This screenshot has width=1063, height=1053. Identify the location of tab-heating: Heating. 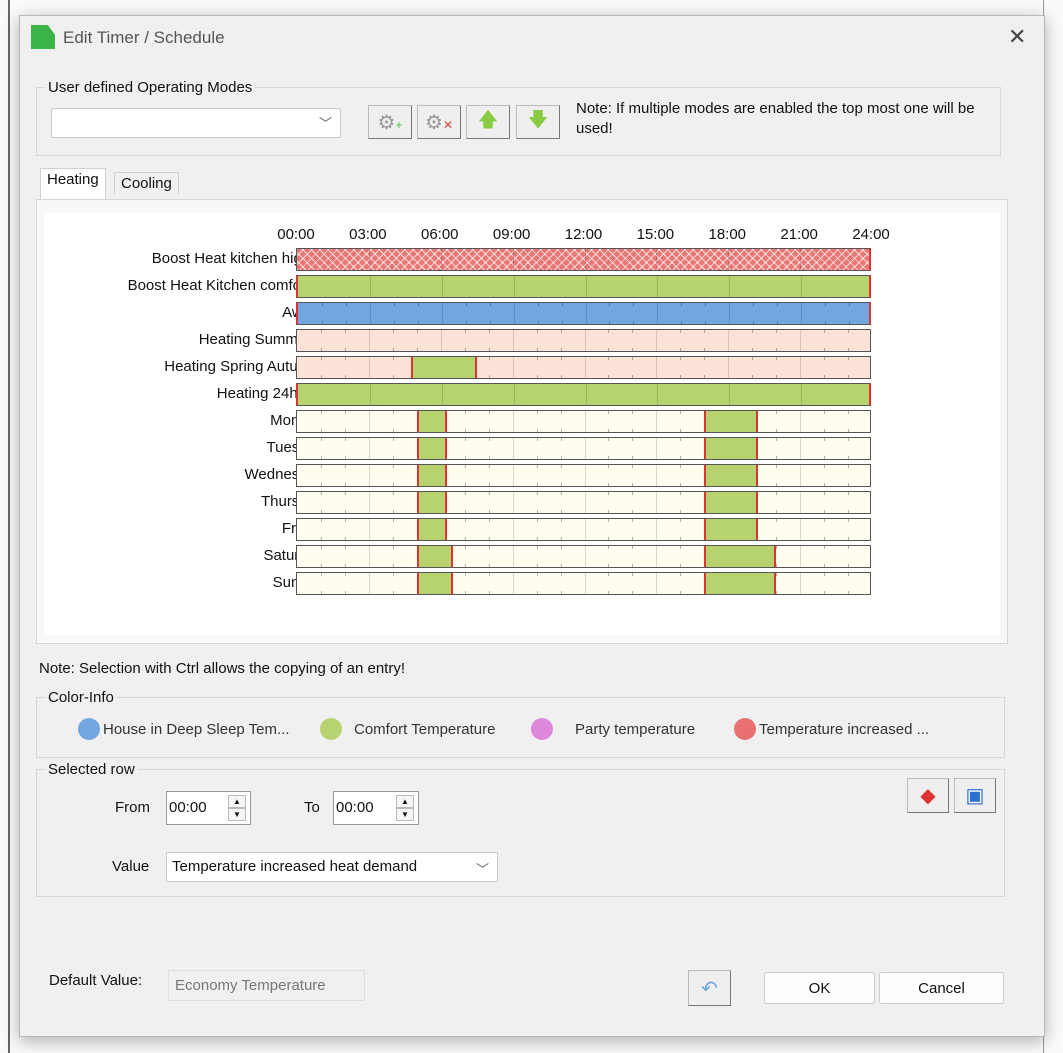
(73, 184).